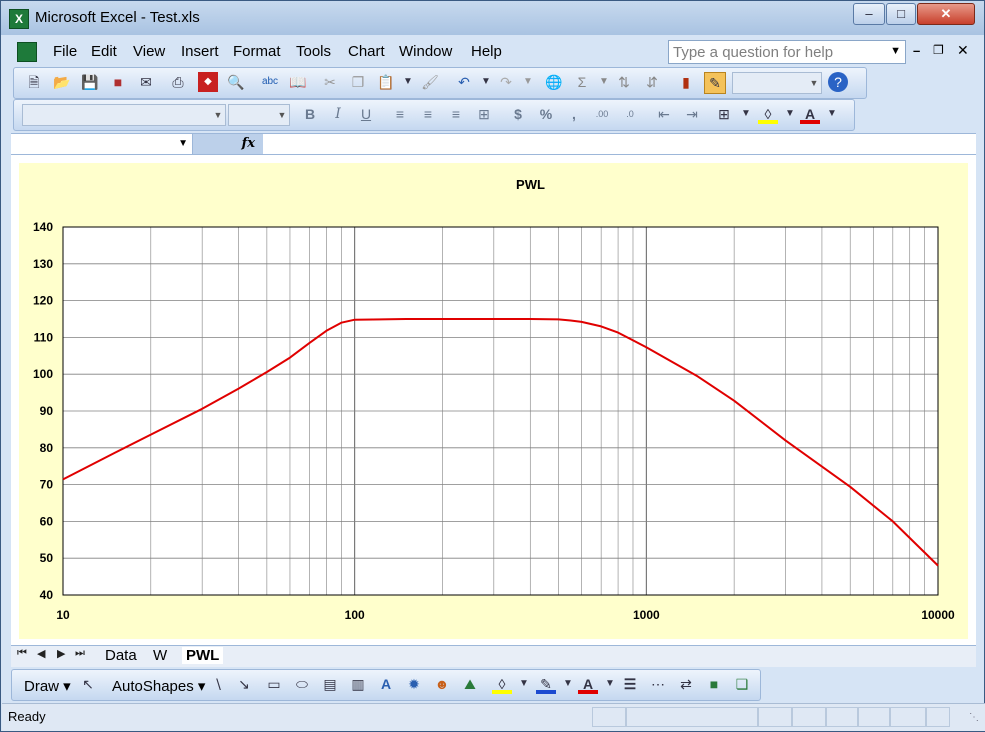 This screenshot has height=732, width=985. I want to click on menu-insert: Insert, so click(200, 51).